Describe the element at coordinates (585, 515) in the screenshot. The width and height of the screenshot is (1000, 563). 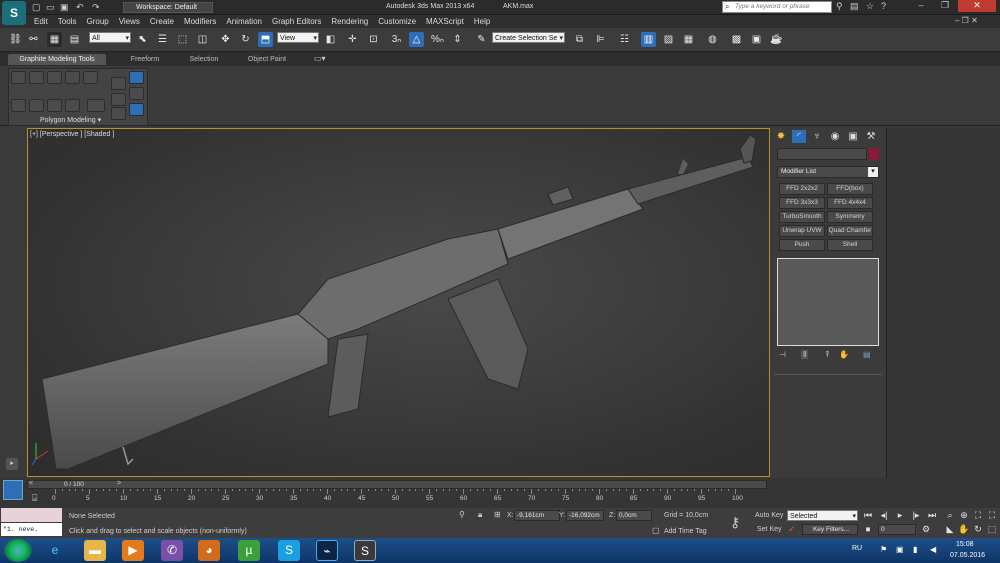
I see `y-coordinate-field: -16,092cm` at that location.